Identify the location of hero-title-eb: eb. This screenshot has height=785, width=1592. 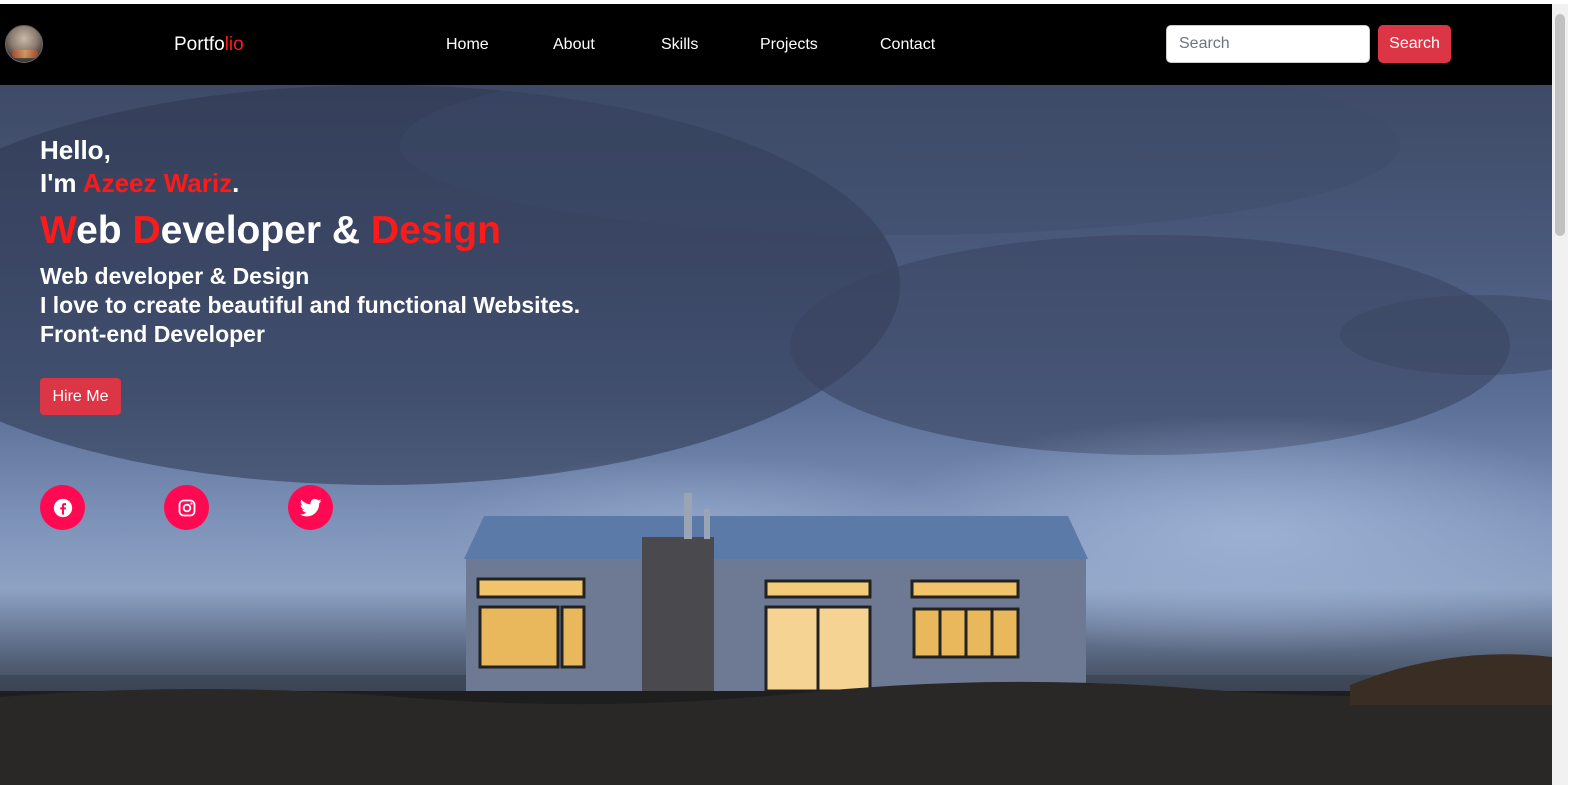
(104, 230).